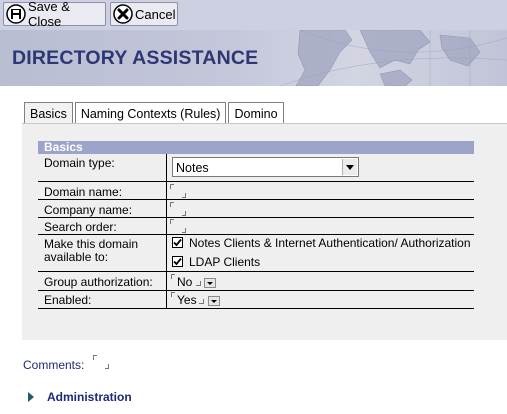 The width and height of the screenshot is (507, 414). I want to click on tab-bar: Basics Naming Contexts (Rules) Domino, so click(155, 113).